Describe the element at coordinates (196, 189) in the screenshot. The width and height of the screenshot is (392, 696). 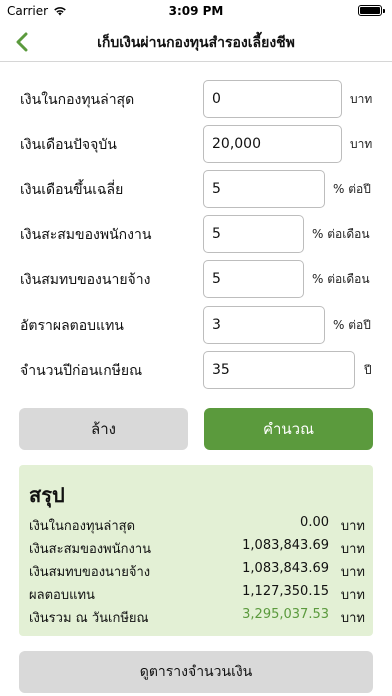
I see `form-row-salary-increase: เงินเดือนขึ้นเฉลี่ย 5 % ต่อปี` at that location.